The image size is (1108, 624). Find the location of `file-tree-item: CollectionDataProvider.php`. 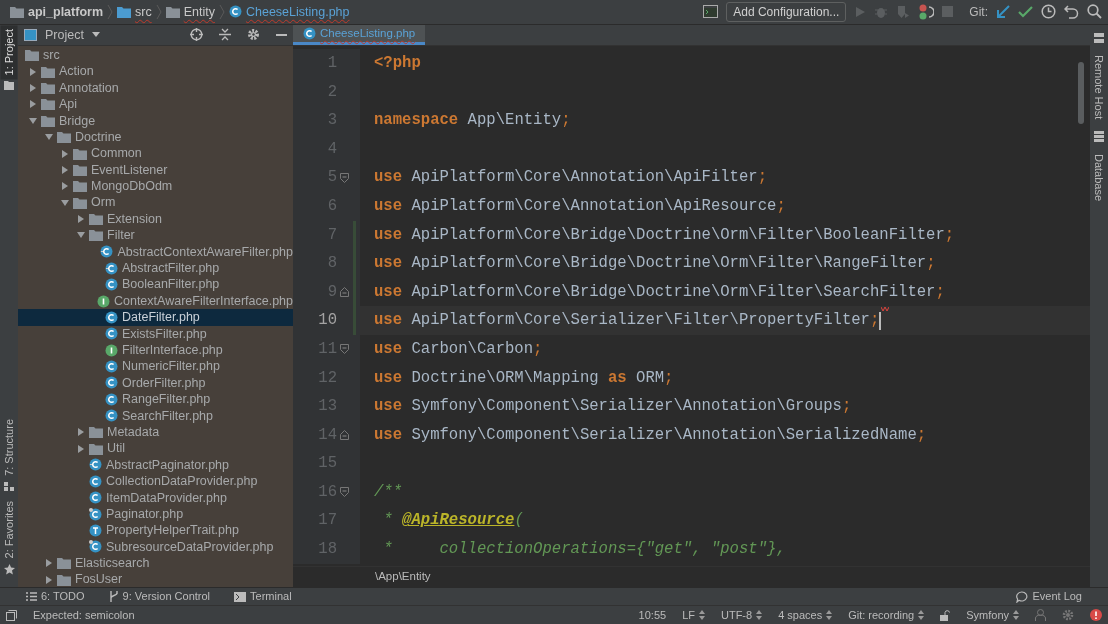

file-tree-item: CollectionDataProvider.php is located at coordinates (155, 481).